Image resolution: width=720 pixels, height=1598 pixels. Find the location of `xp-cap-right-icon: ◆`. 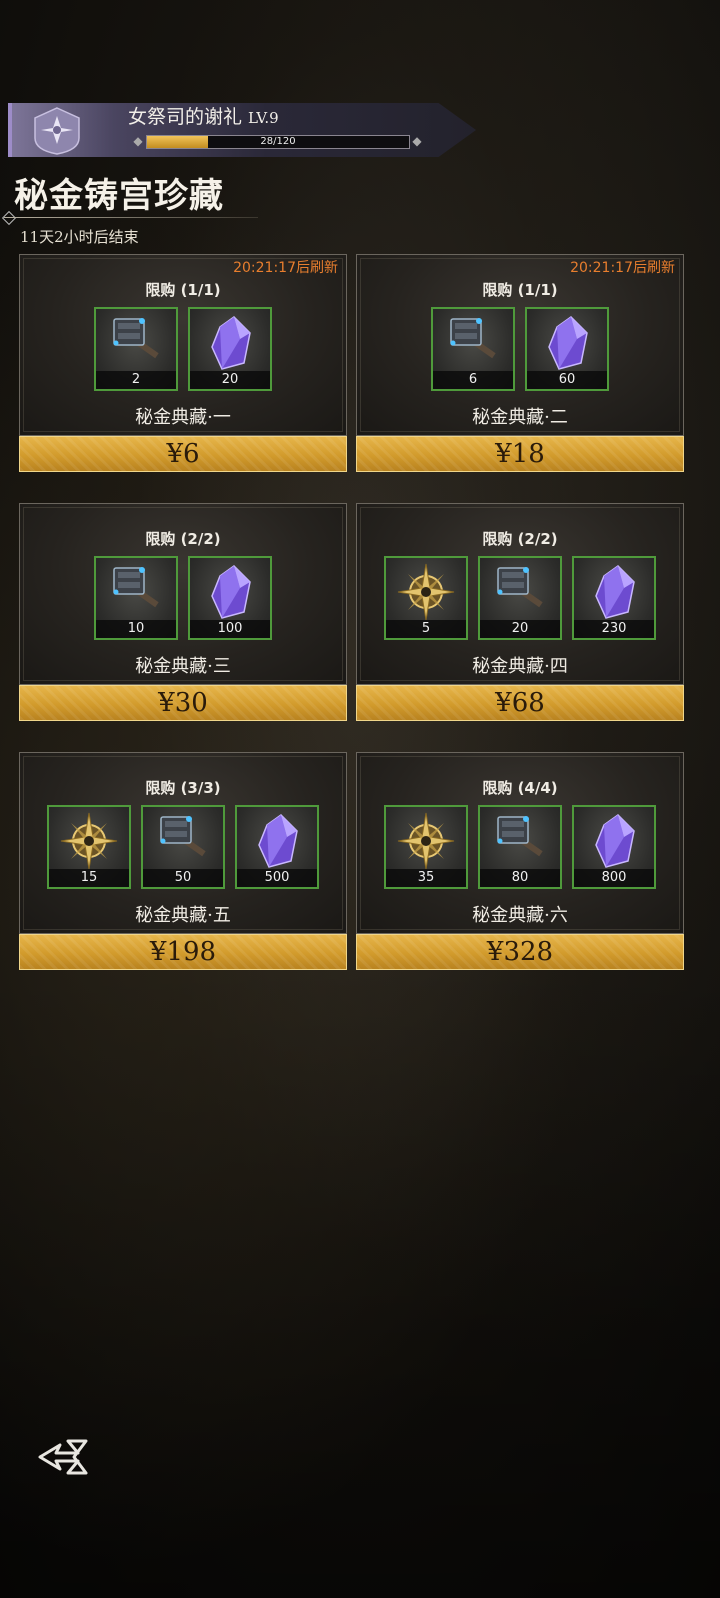

xp-cap-right-icon: ◆ is located at coordinates (417, 141).